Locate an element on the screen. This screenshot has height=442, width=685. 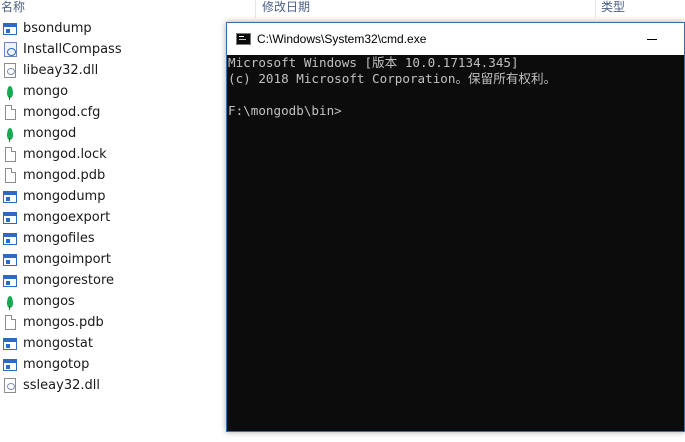
file-row: InstallCompass is located at coordinates (112, 49).